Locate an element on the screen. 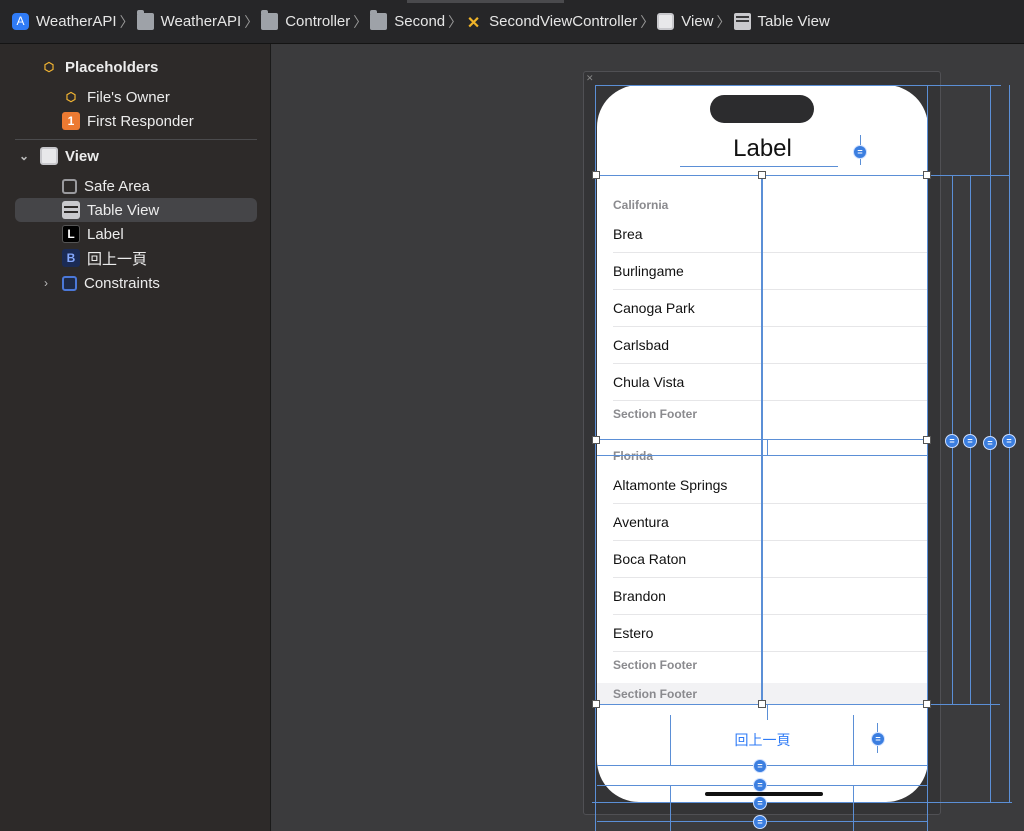  section-header: Florida is located at coordinates (633, 456).